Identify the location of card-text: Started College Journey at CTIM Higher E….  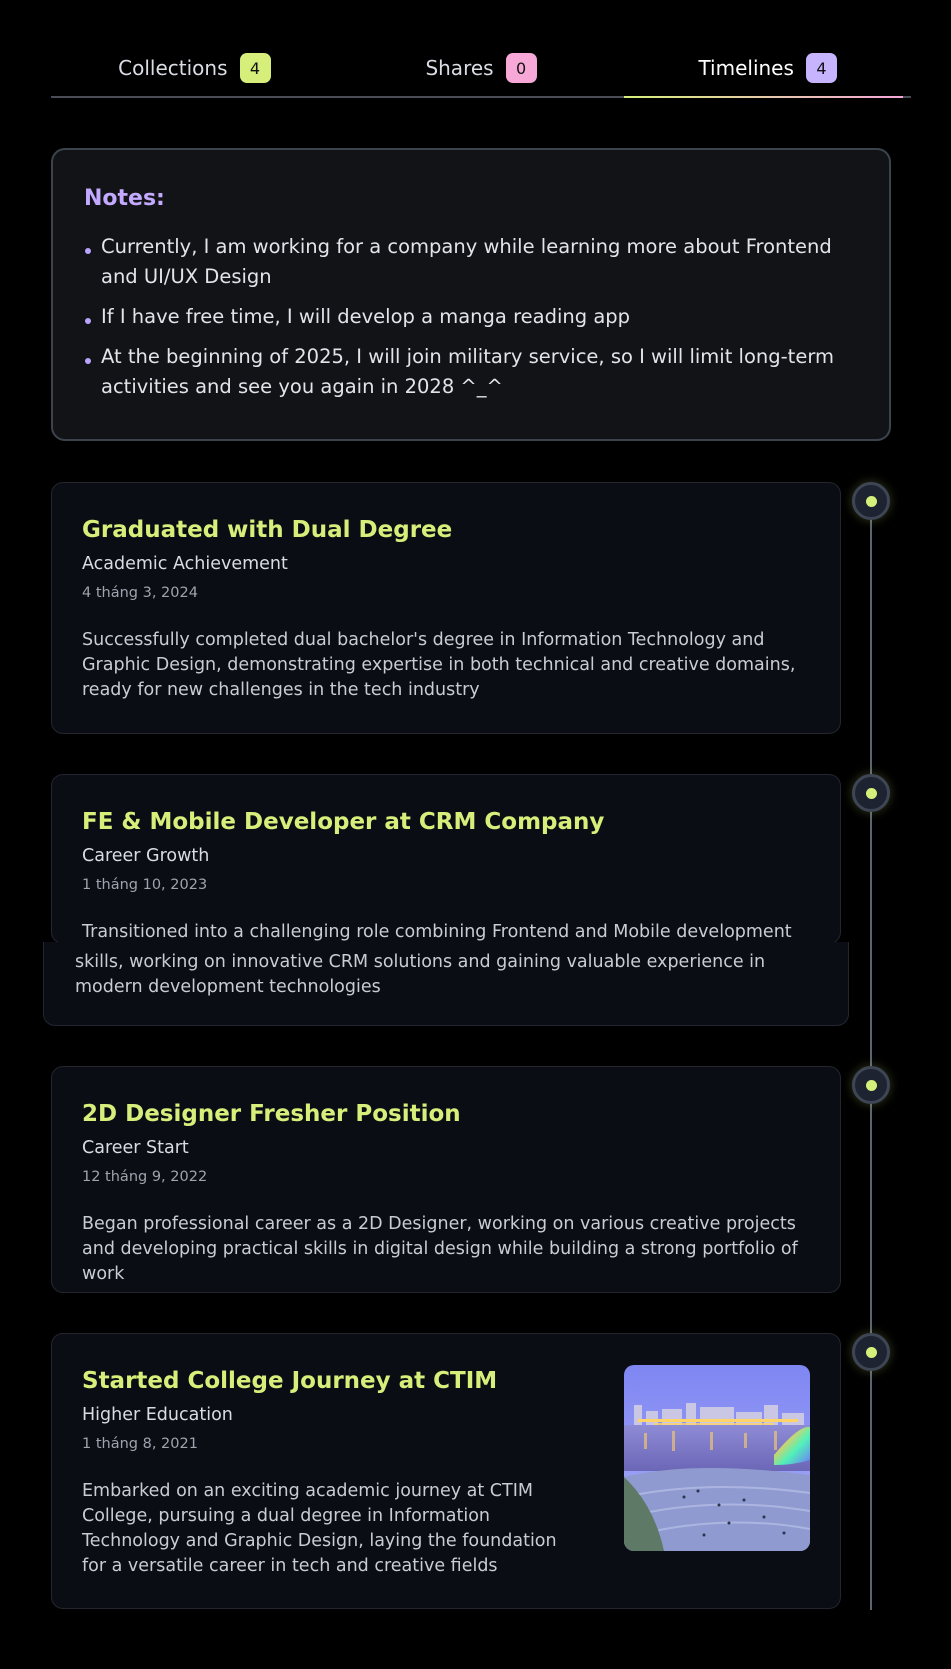
(332, 1473).